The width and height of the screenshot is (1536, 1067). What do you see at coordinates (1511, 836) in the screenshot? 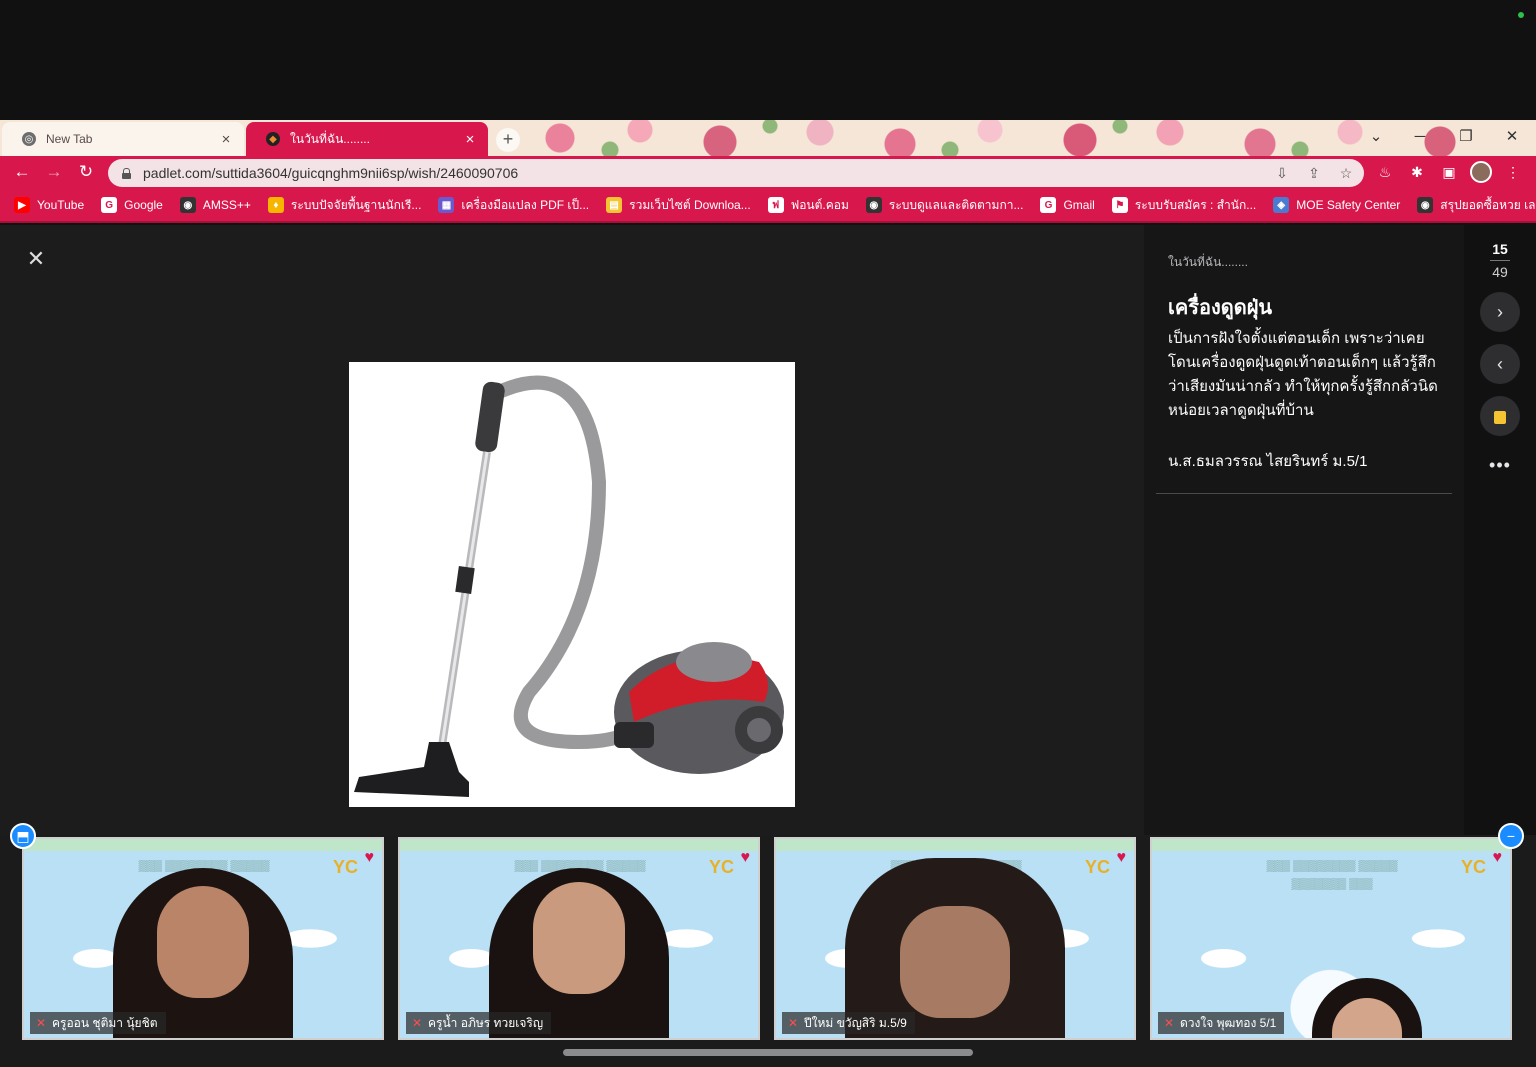
I see `minimize-panel-icon: −` at bounding box center [1511, 836].